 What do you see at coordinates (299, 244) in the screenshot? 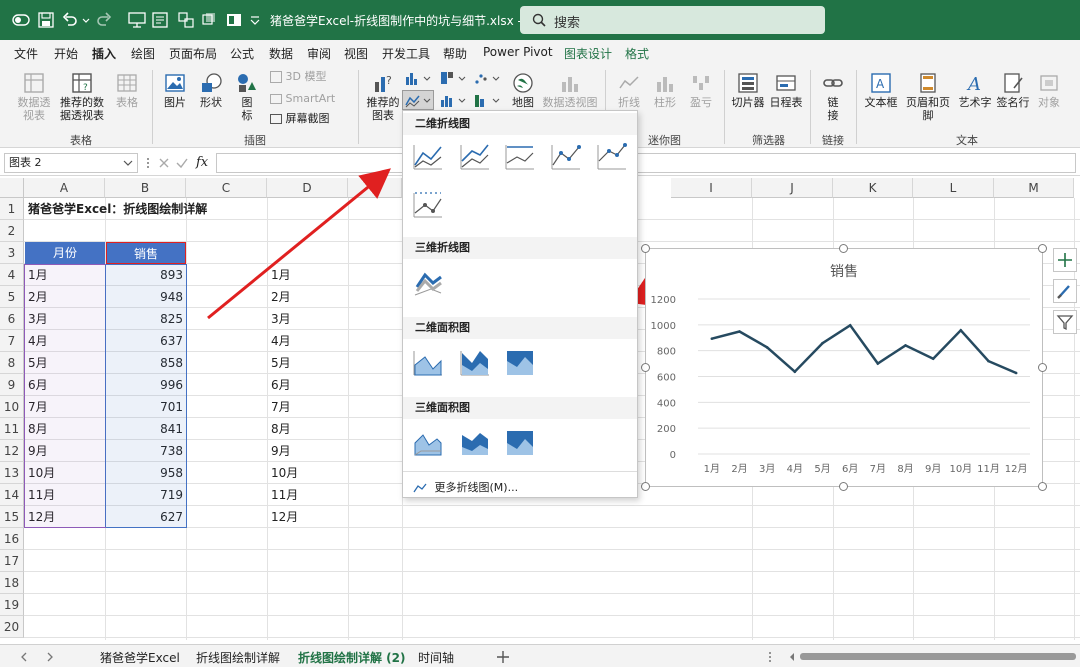
I see `arrow-to-line-icon` at bounding box center [299, 244].